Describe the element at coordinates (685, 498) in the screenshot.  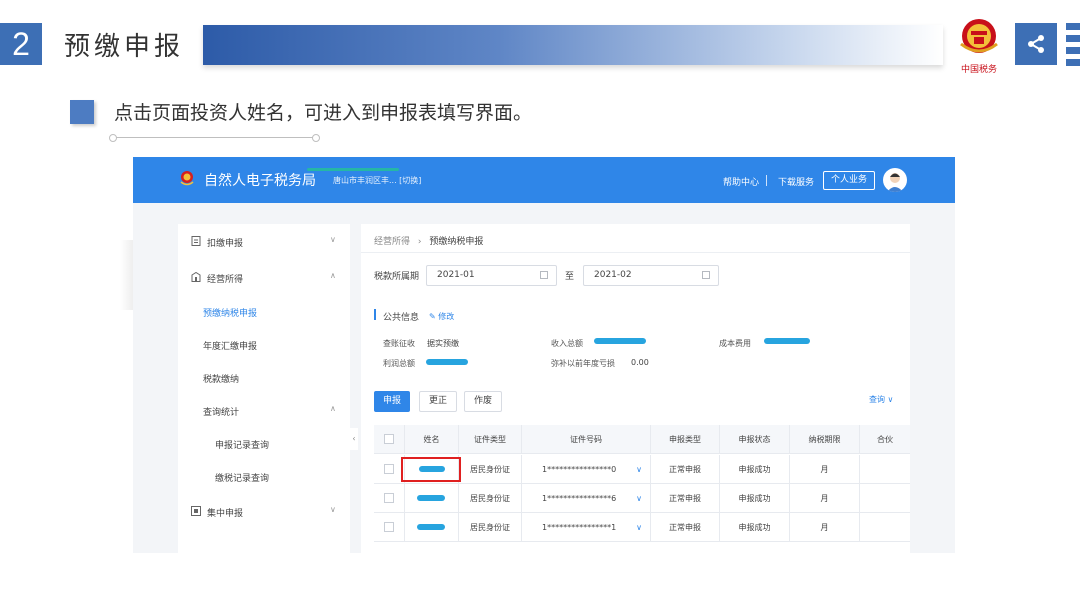
I see `decl-type-cell: 正常申报` at that location.